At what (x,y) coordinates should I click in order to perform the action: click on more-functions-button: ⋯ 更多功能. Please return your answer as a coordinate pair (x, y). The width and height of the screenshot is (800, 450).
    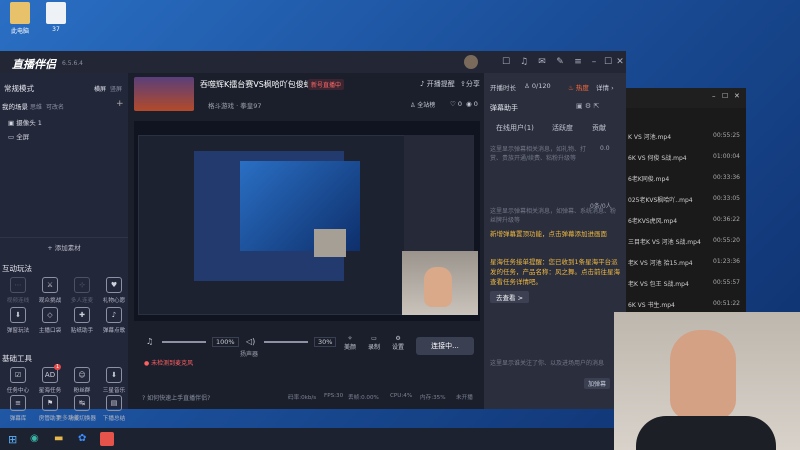
    Looking at the image, I should click on (64, 417).